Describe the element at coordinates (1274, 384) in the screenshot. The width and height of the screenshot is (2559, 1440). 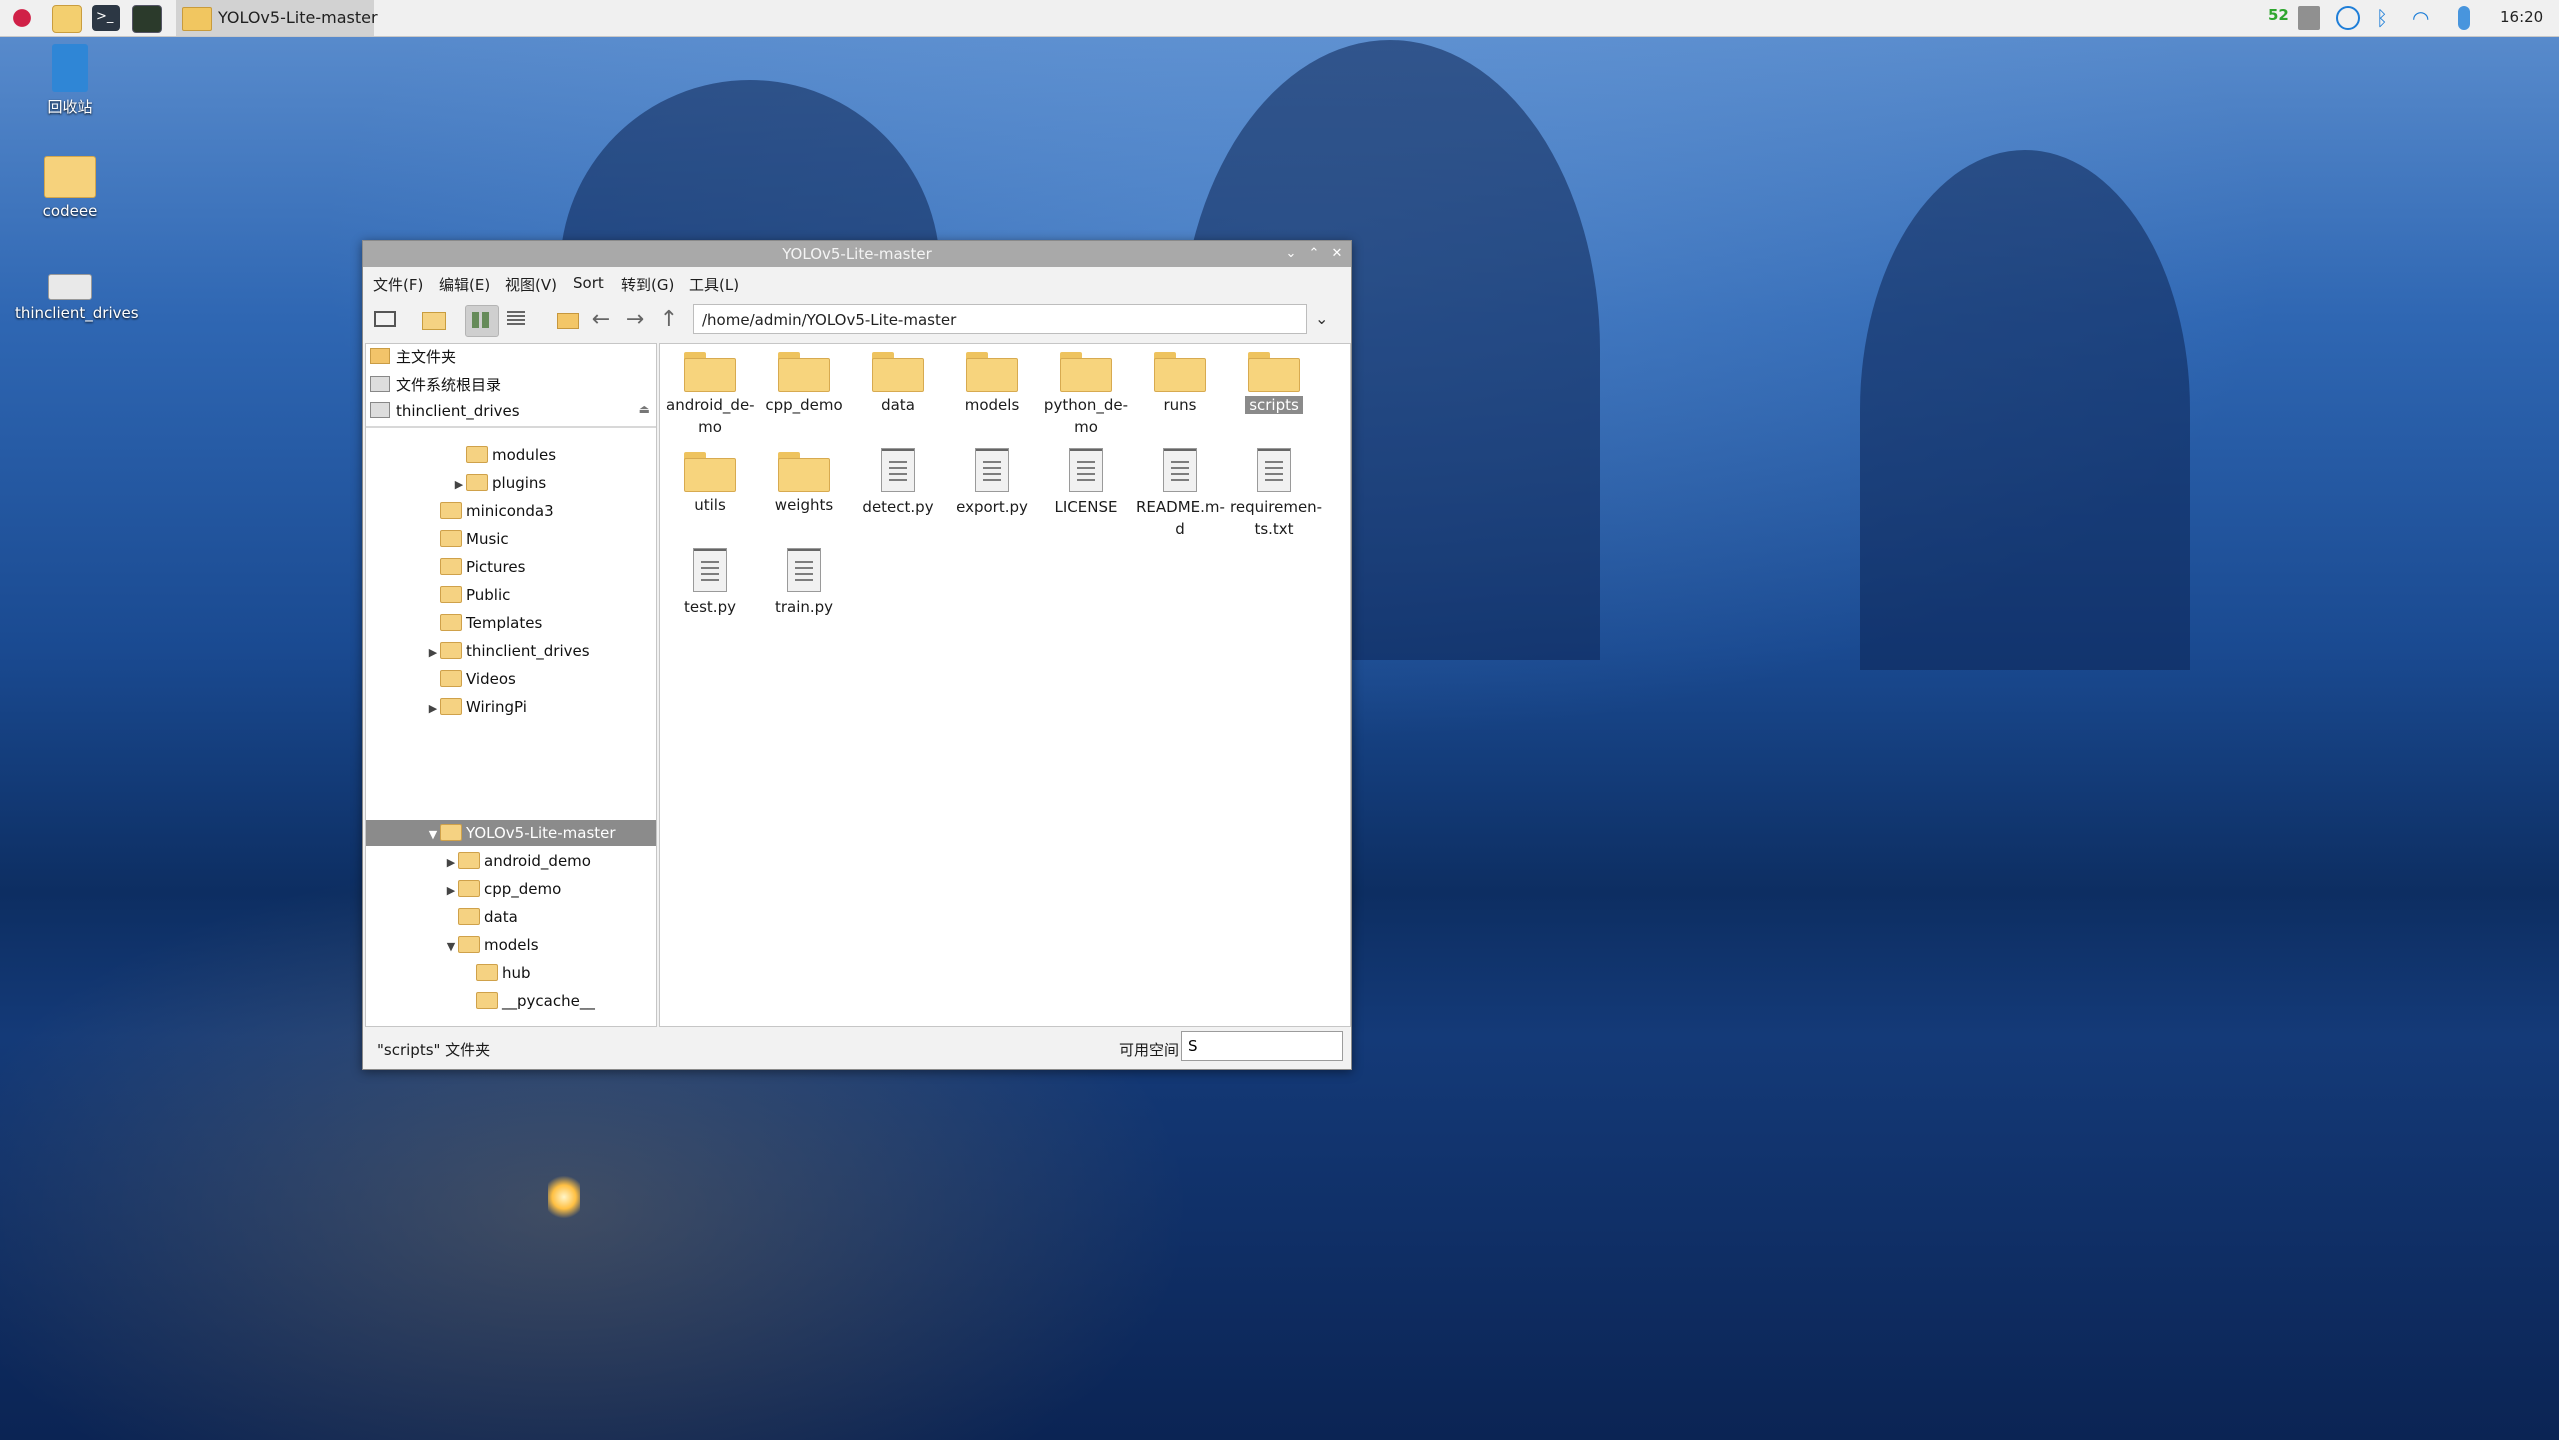
I see `folder-item-selected: scripts` at that location.